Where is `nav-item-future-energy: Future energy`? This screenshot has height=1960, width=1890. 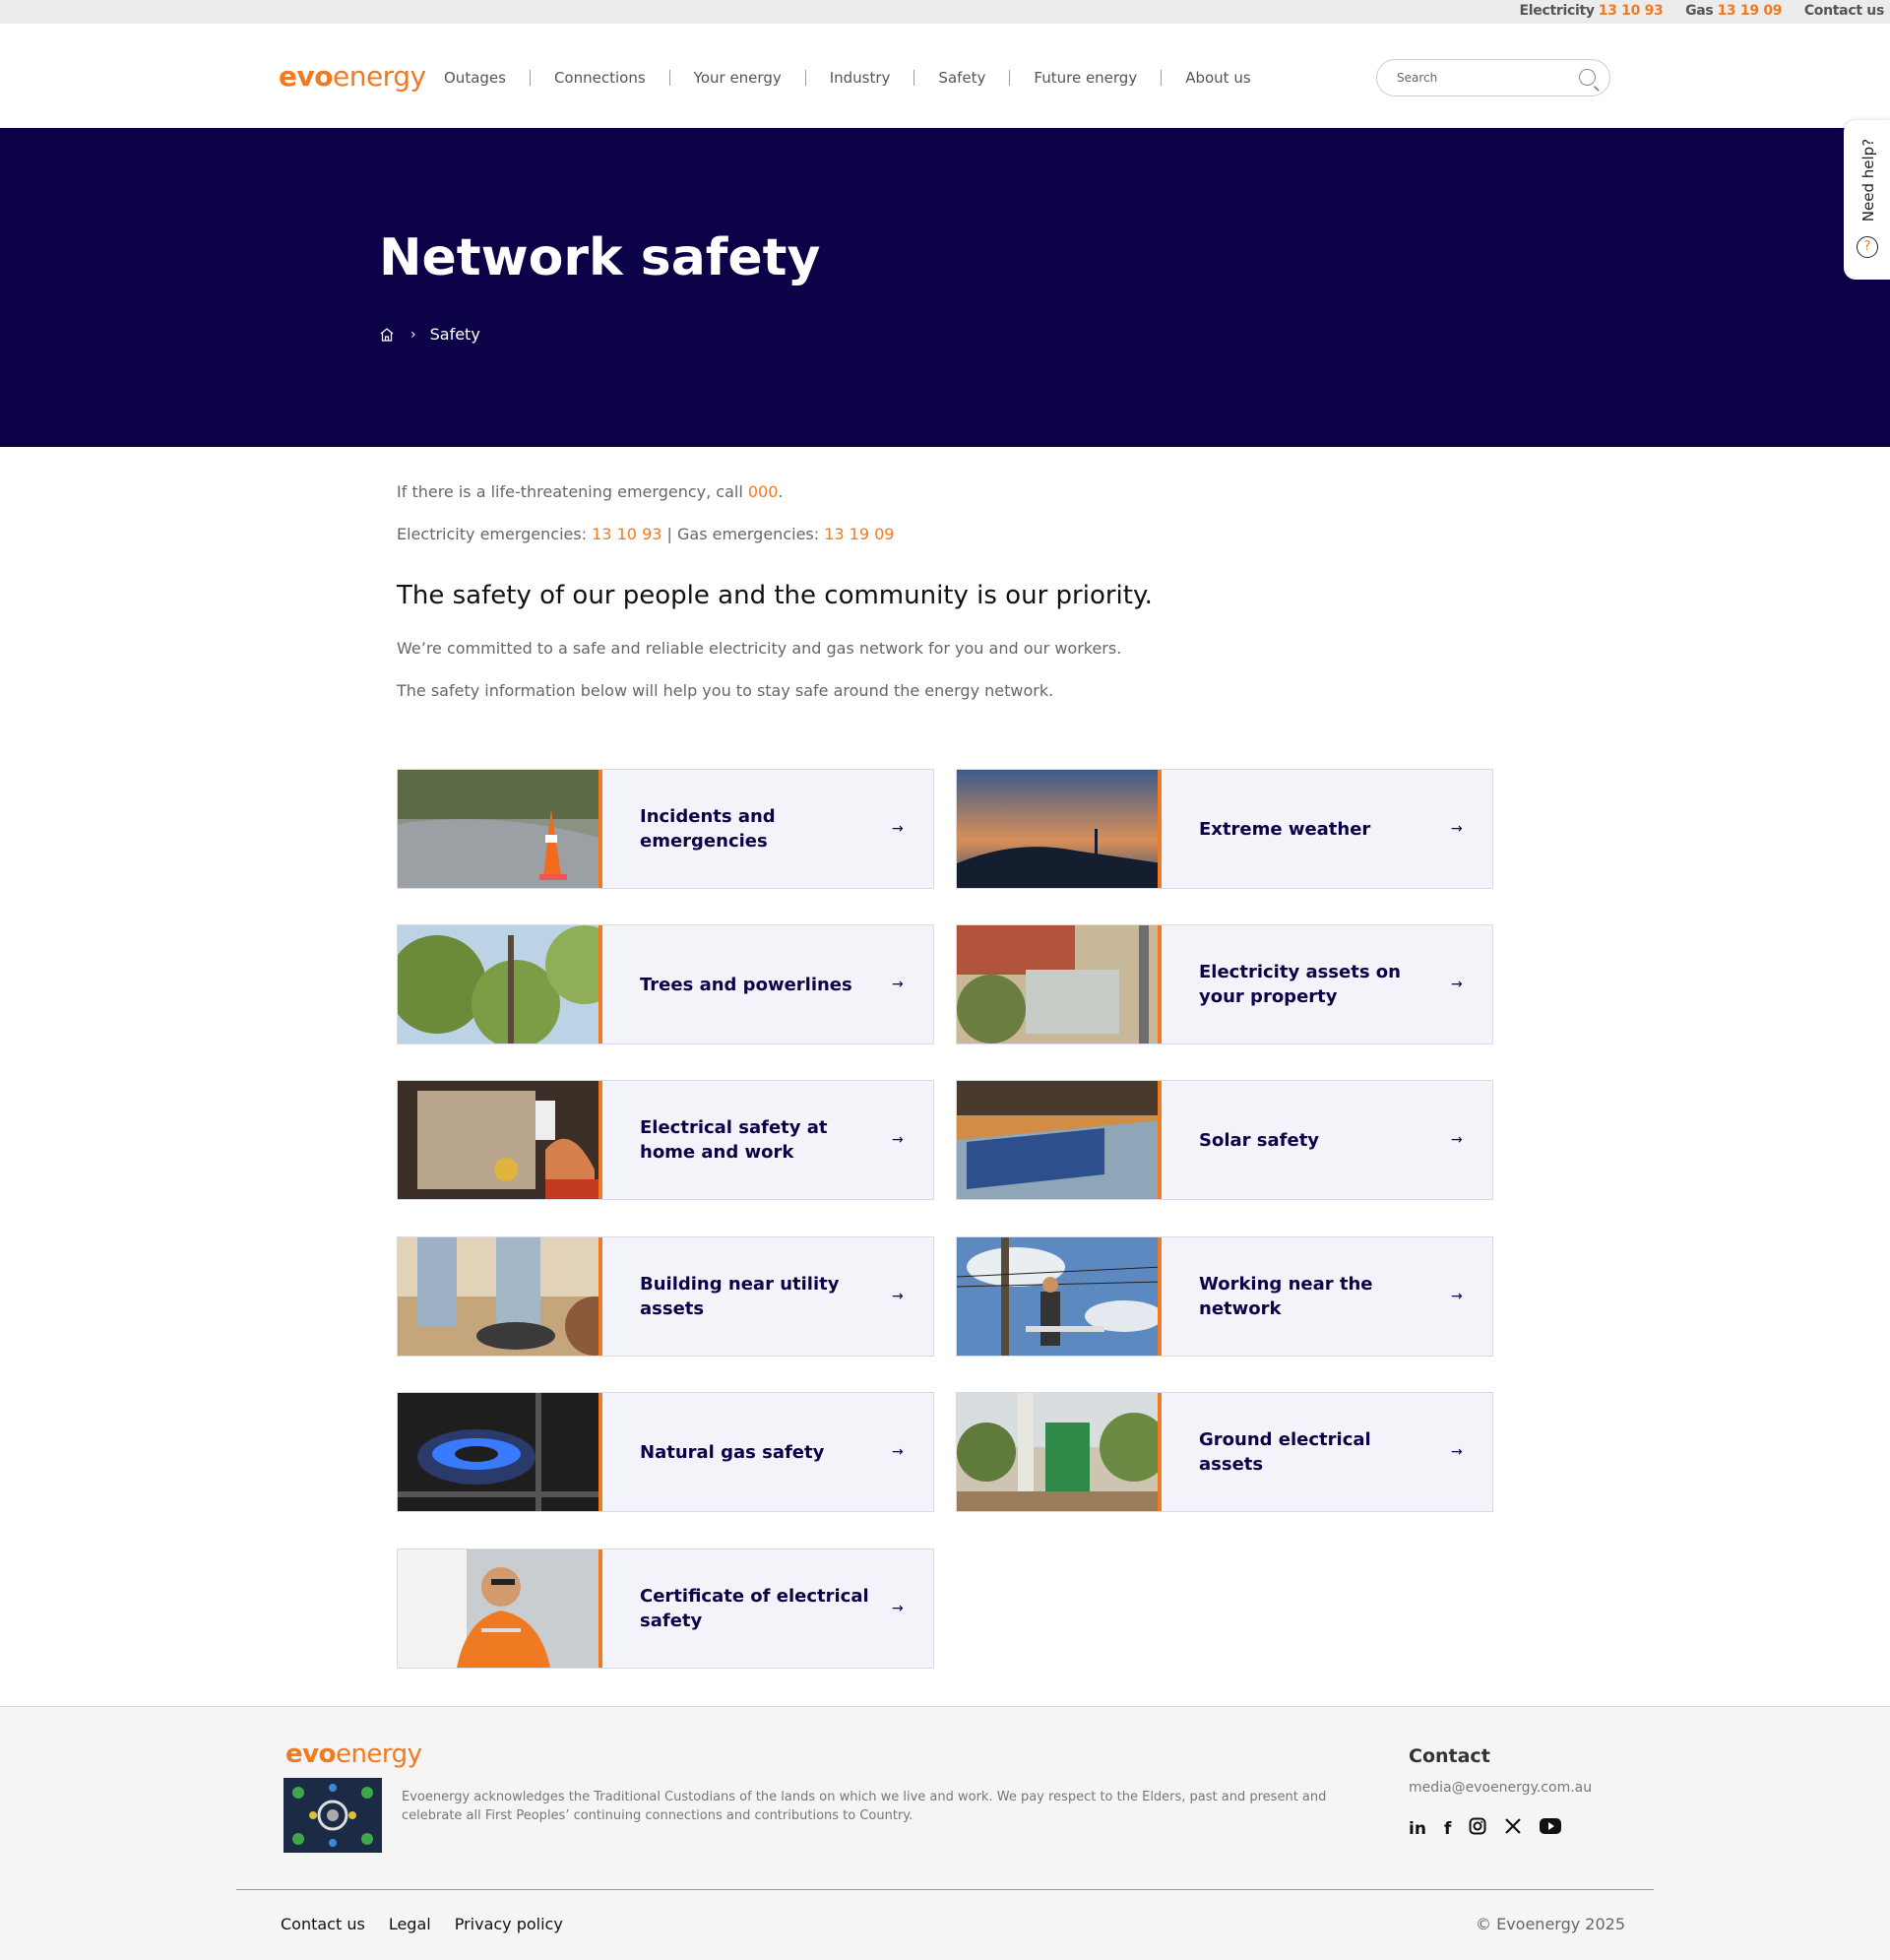 nav-item-future-energy: Future energy is located at coordinates (1085, 78).